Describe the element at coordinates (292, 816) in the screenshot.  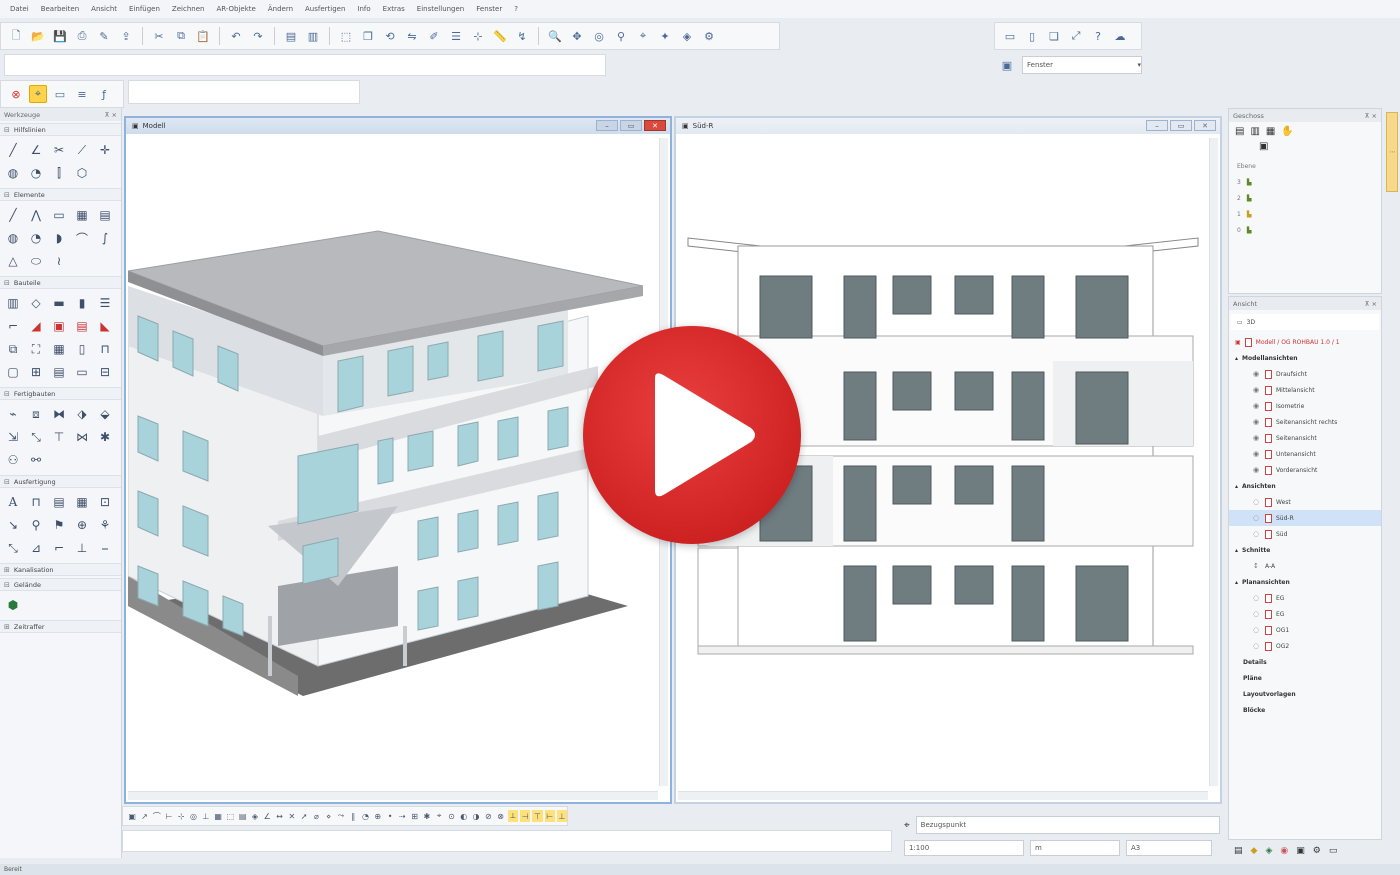
I see `snap-cross-icon: ✕` at that location.